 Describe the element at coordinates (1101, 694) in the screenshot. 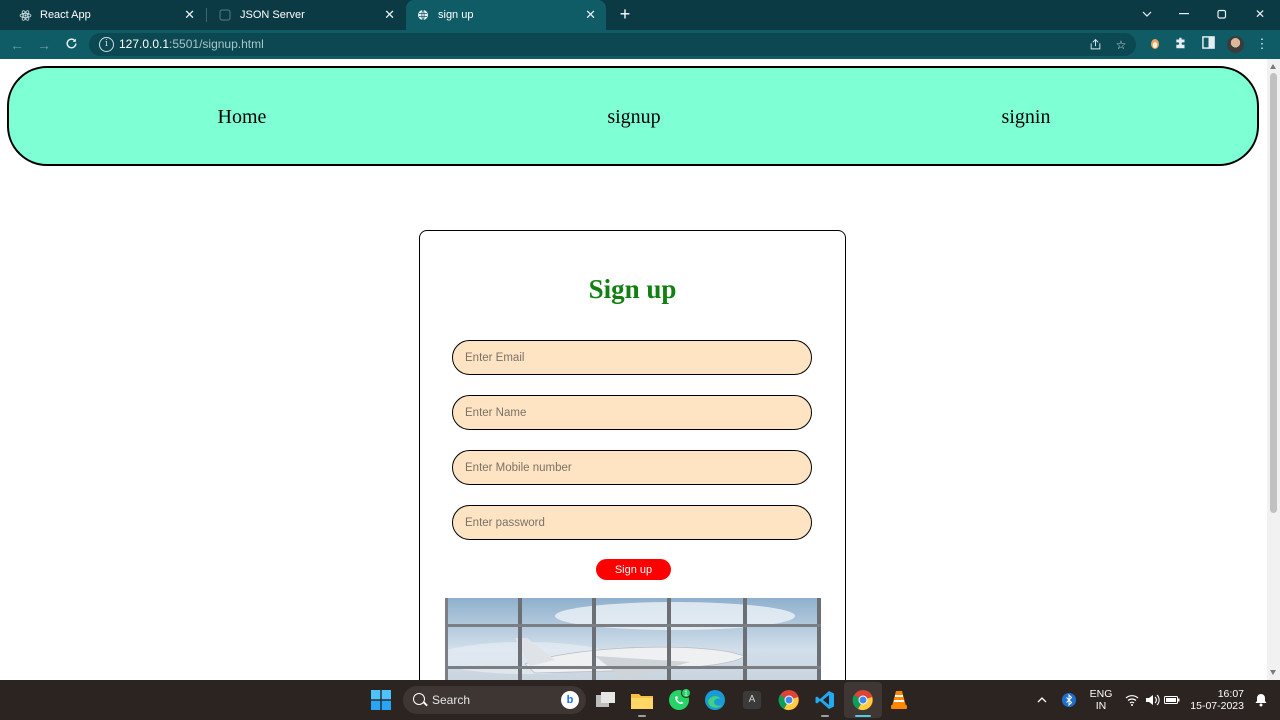

I see `language-label: ENG` at that location.